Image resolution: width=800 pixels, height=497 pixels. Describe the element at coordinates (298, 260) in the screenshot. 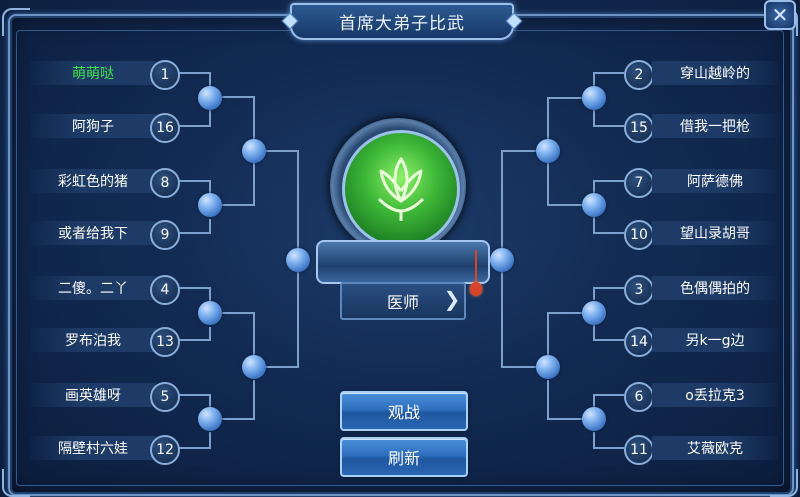

I see `match-node-left-final` at that location.